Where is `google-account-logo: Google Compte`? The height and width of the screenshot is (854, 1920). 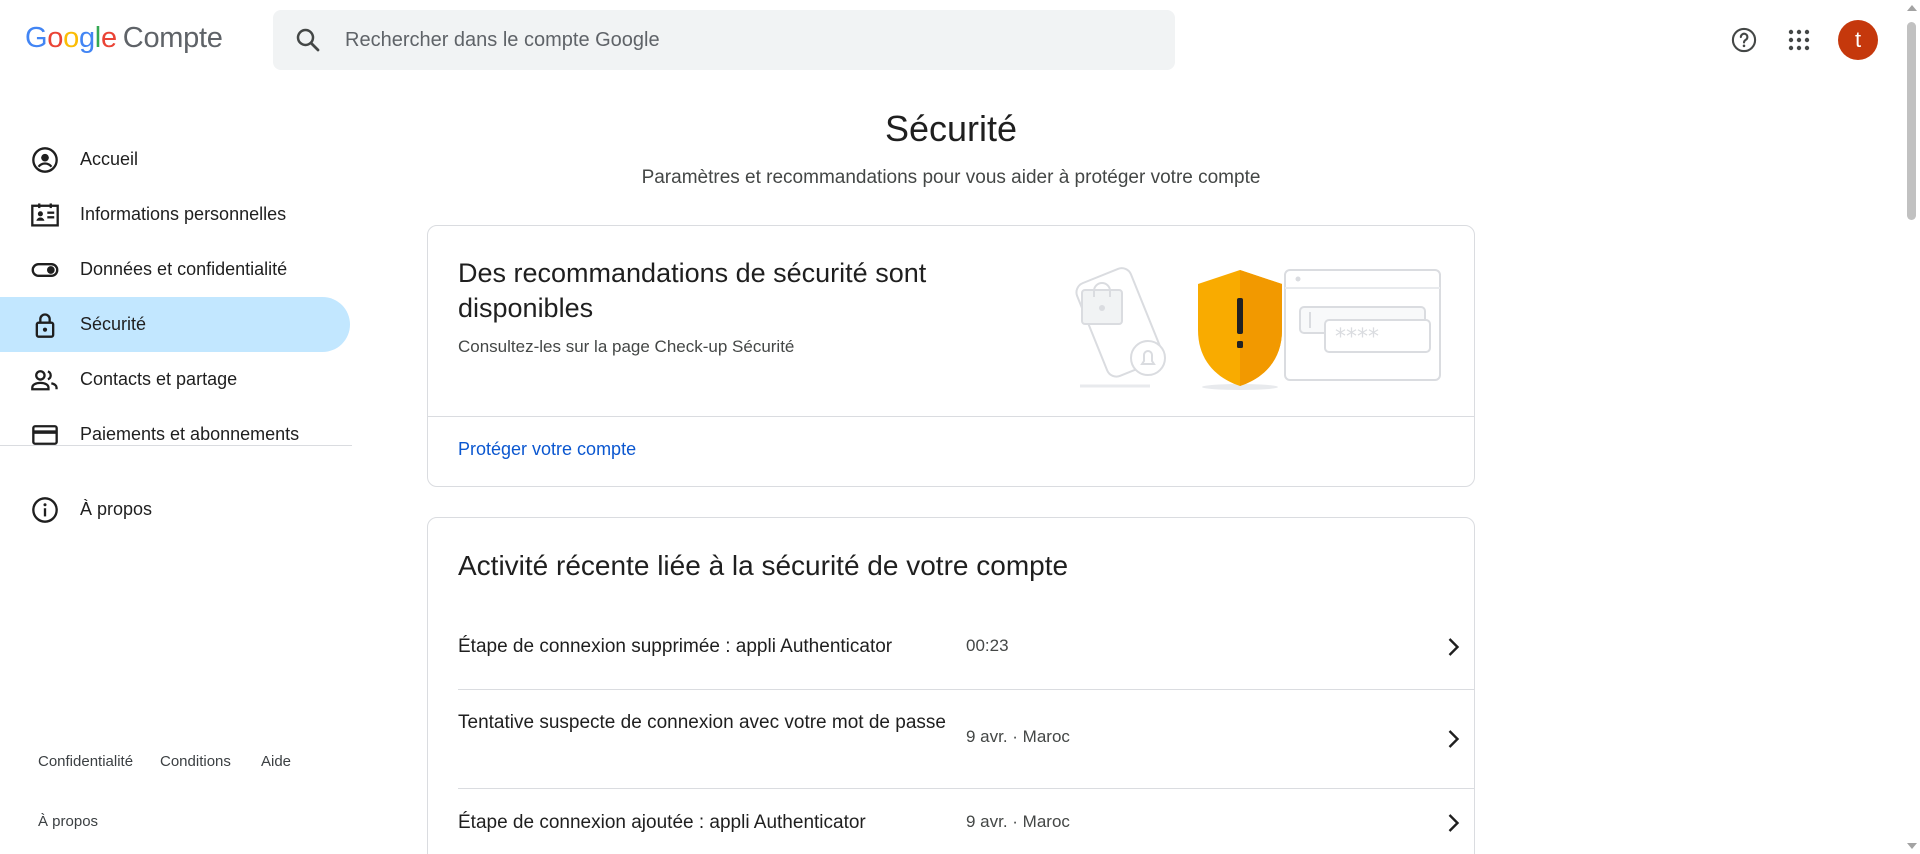
google-account-logo: Google Compte is located at coordinates (124, 38).